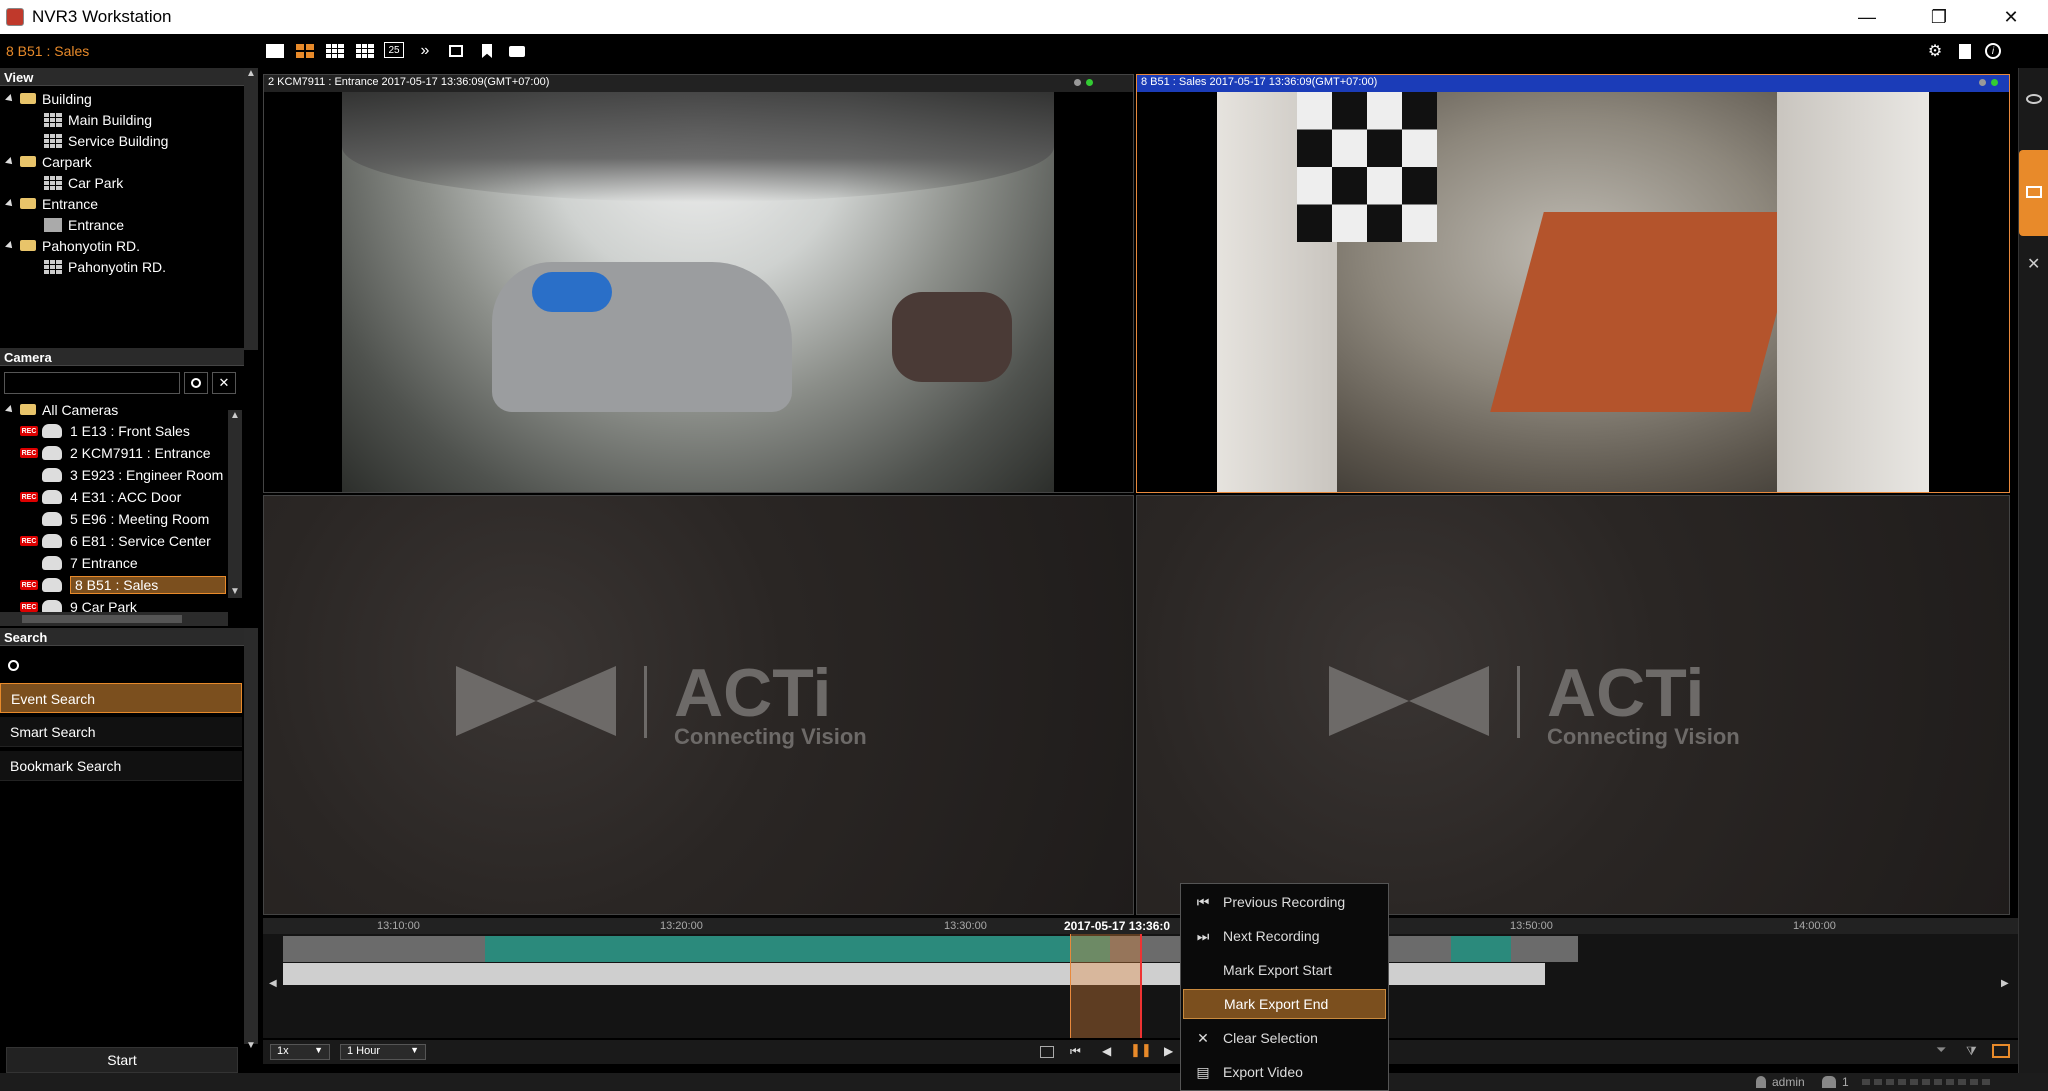 Image resolution: width=2048 pixels, height=1091 pixels. I want to click on timeline-left-arrow-icon: ◀, so click(273, 983).